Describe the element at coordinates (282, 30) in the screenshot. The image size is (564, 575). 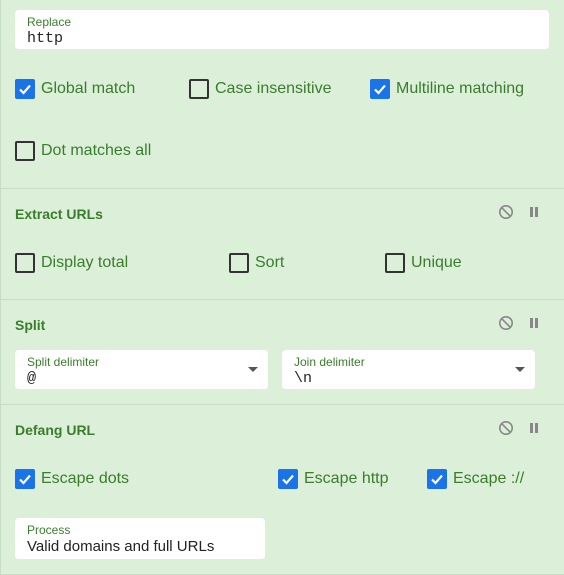
I see `replace-field: Replace http` at that location.